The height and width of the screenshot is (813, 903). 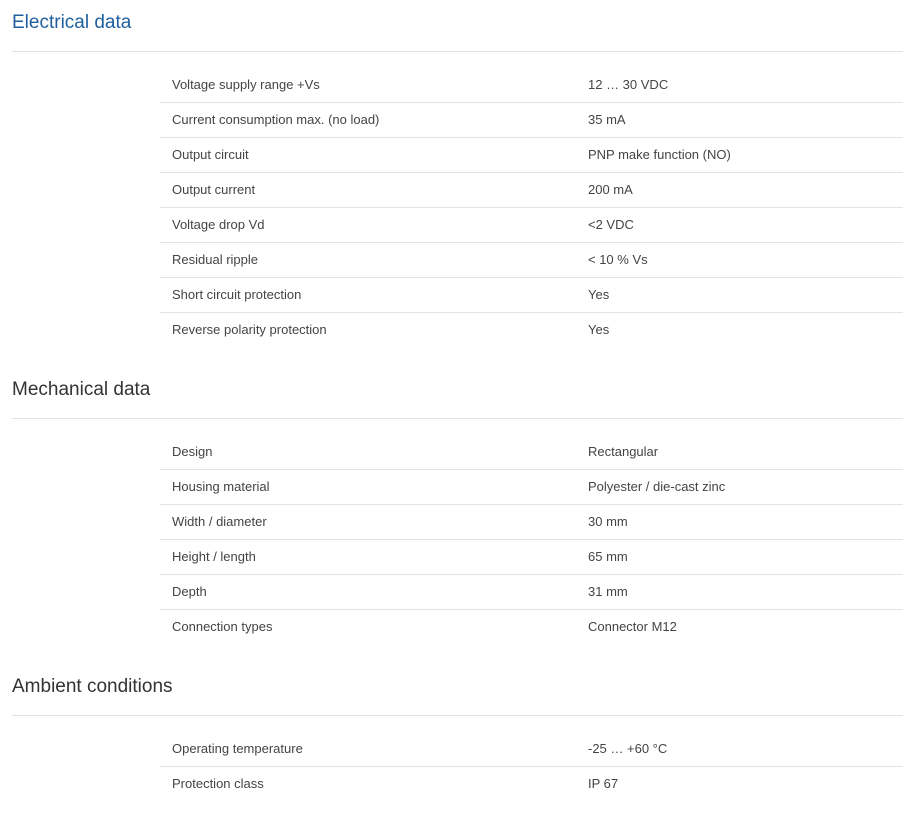 I want to click on section-title-electrical: Electrical data, so click(x=72, y=22).